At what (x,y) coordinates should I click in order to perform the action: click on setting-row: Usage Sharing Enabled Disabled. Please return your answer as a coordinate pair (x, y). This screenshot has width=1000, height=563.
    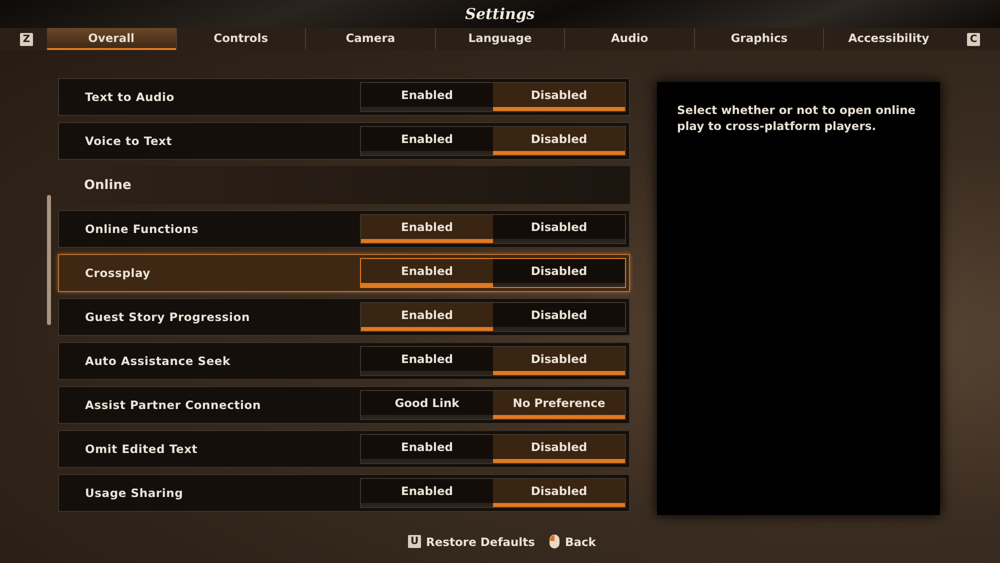
    Looking at the image, I should click on (344, 493).